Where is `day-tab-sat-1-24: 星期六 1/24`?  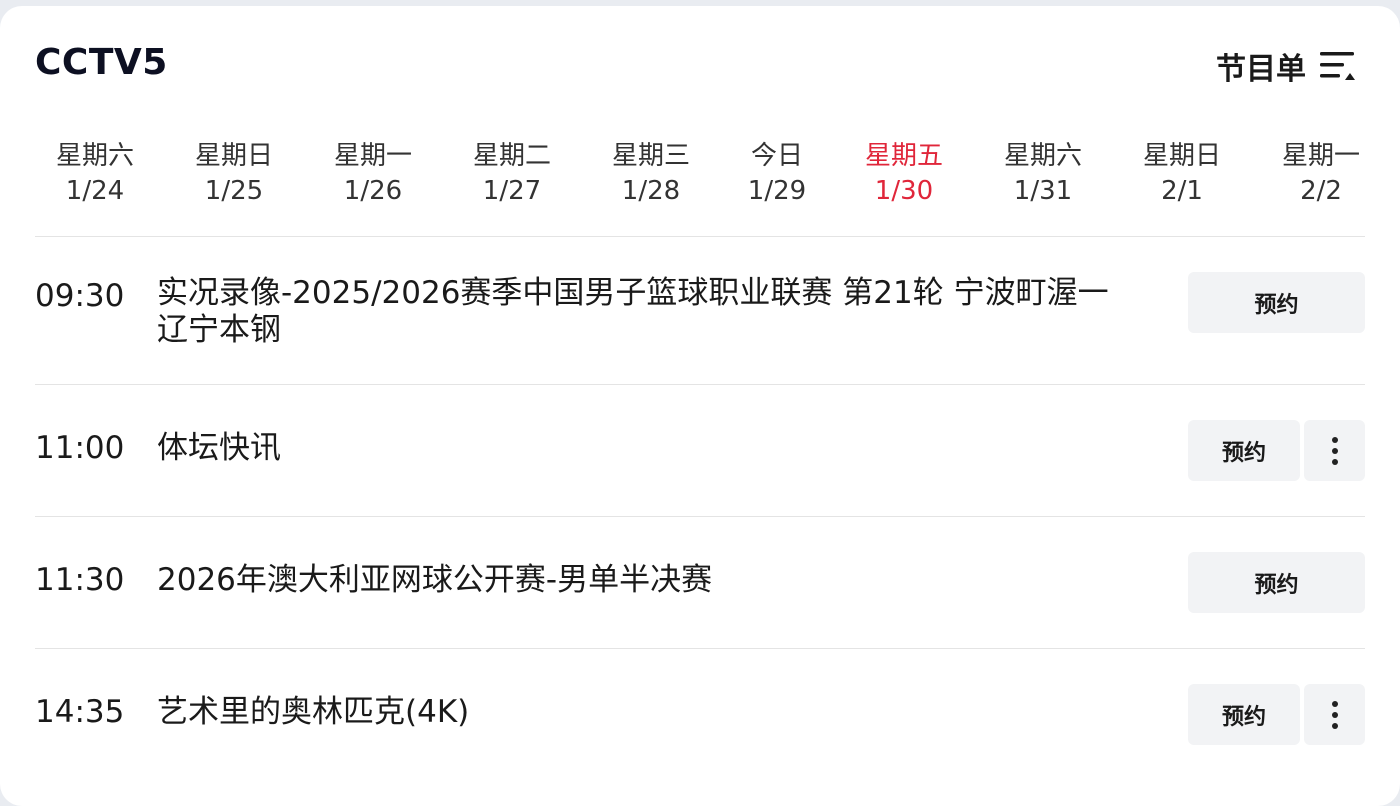
day-tab-sat-1-24: 星期六 1/24 is located at coordinates (95, 173).